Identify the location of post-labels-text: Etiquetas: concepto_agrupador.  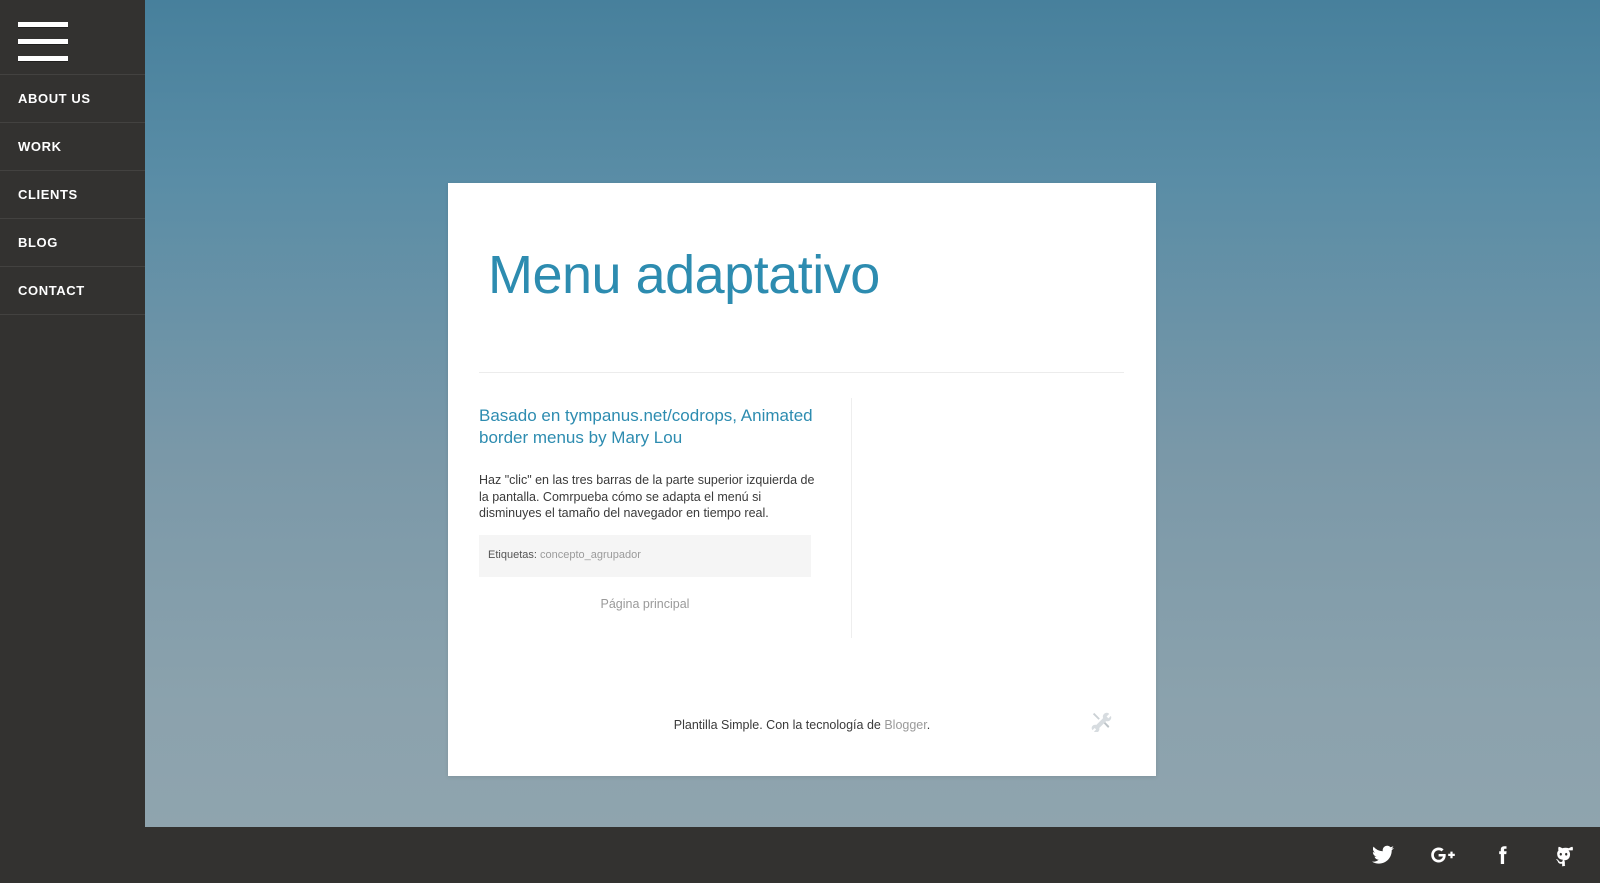
(564, 555).